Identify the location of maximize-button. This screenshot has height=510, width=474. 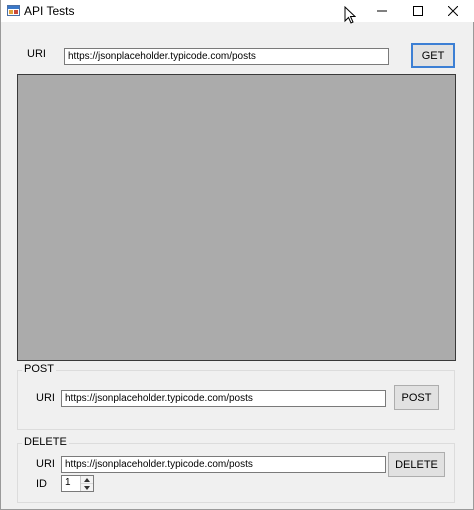
(418, 11).